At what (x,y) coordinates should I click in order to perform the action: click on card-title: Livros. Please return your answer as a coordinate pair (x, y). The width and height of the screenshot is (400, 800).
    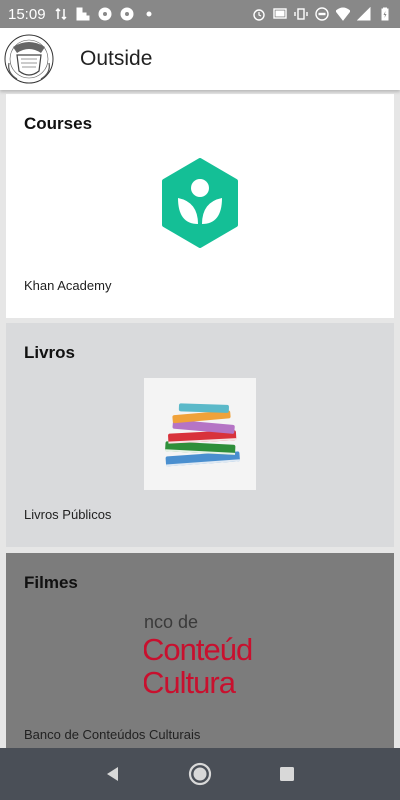
    Looking at the image, I should click on (50, 352).